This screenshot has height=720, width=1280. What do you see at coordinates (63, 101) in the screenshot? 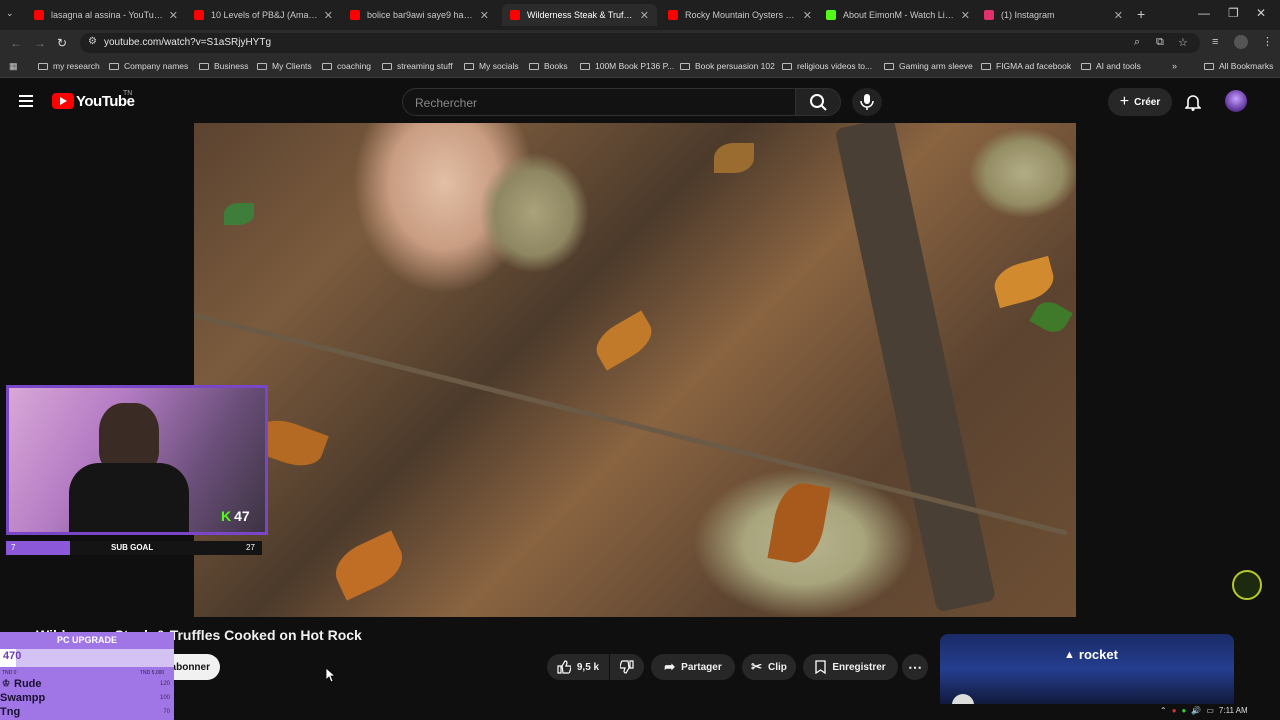
I see `youtube-logo-icon` at bounding box center [63, 101].